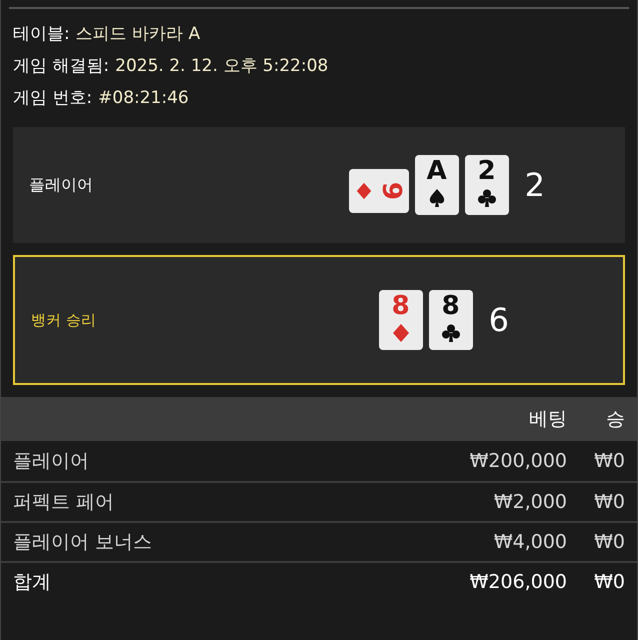 This screenshot has height=640, width=638. Describe the element at coordinates (534, 185) in the screenshot. I see `hand-score: 2` at that location.